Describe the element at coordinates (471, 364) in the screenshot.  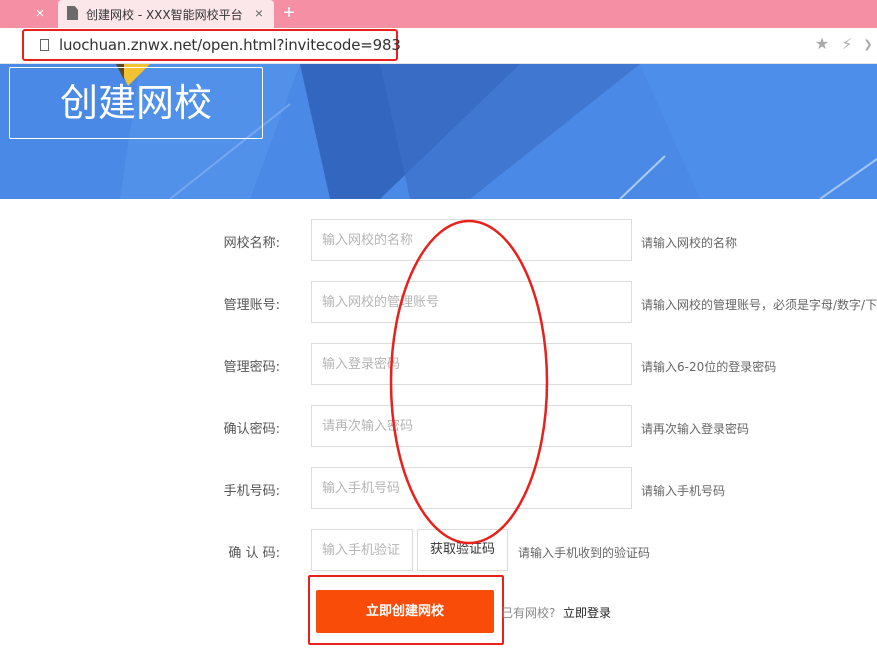
I see `admin-password-input` at that location.